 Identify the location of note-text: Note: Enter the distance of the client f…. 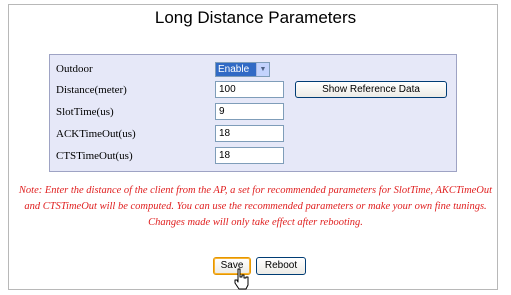
(255, 206).